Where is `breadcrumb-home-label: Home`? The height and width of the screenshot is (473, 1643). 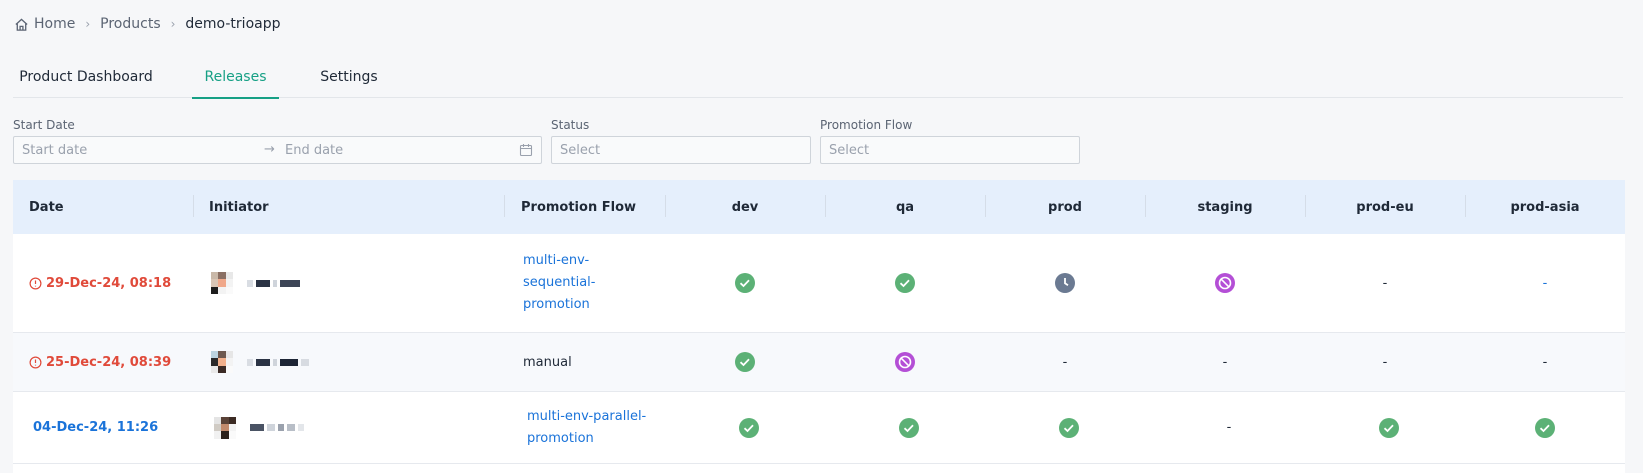
breadcrumb-home-label: Home is located at coordinates (55, 24).